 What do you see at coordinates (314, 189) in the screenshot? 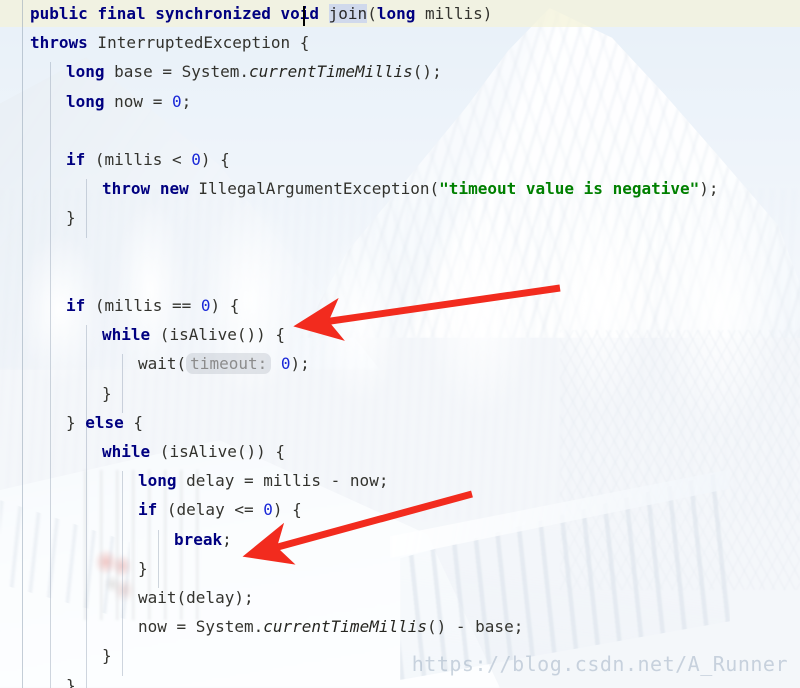
I see `code-token: IllegalArgumentException(` at bounding box center [314, 189].